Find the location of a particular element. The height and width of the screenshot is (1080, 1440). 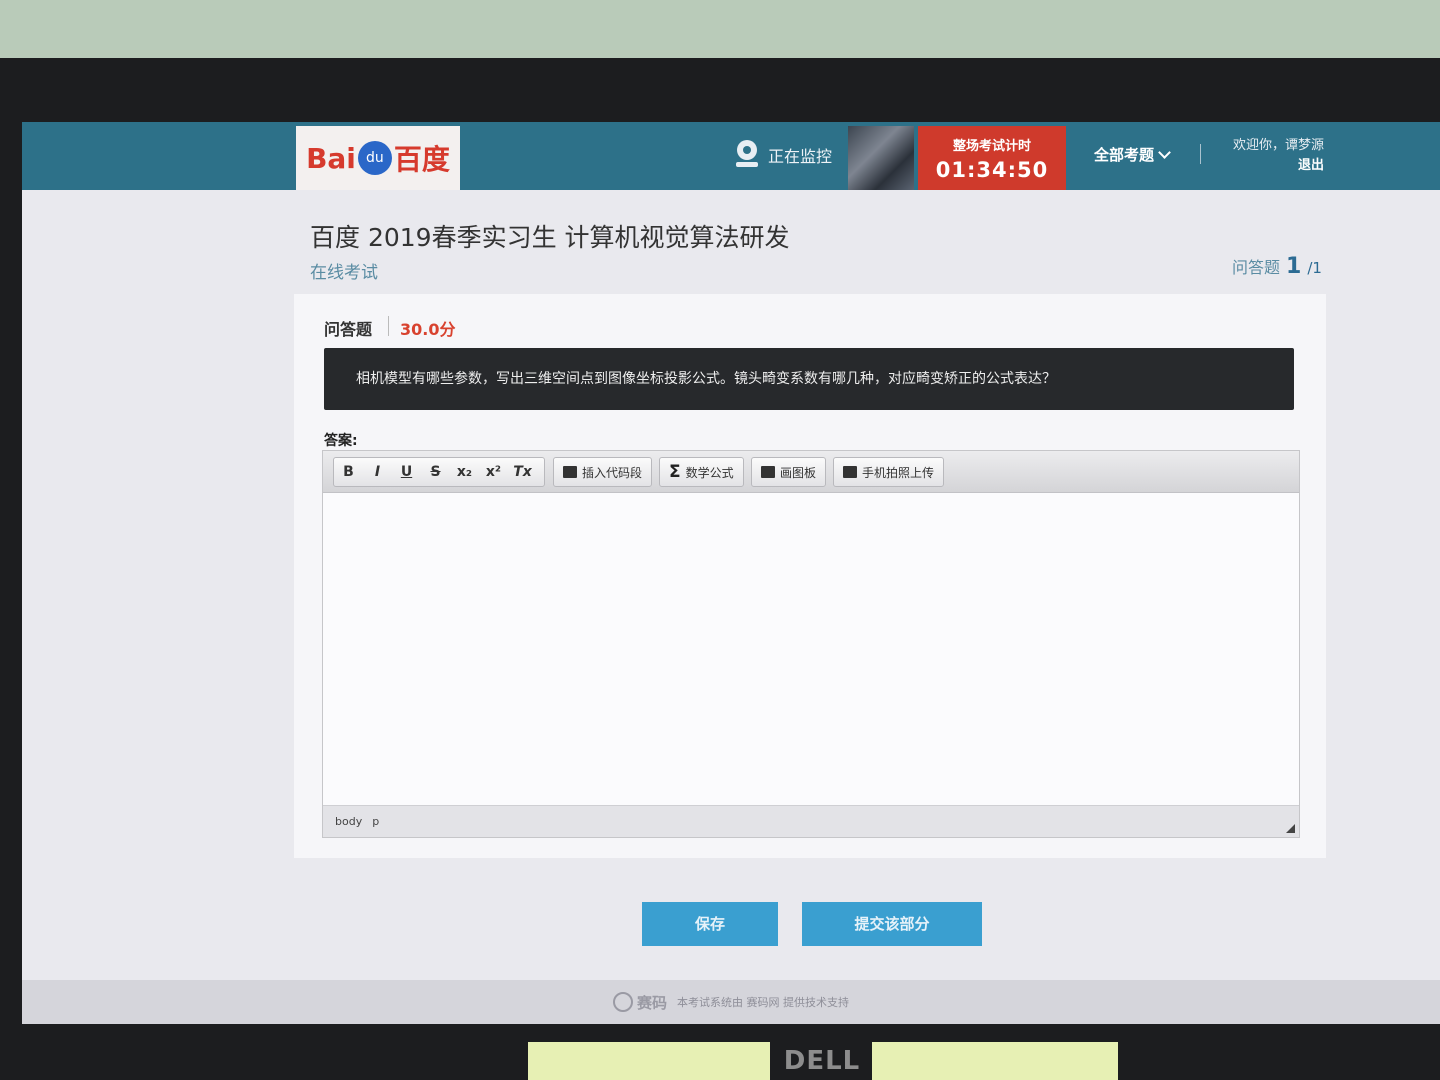

webcam-preview is located at coordinates (881, 158).